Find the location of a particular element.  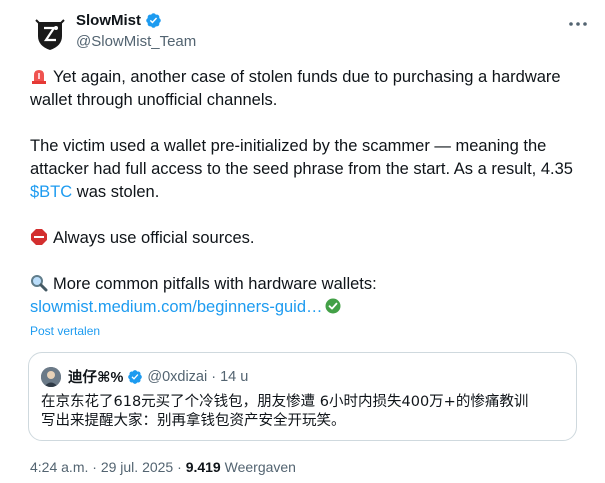

slowmist-logo is located at coordinates (50, 34).